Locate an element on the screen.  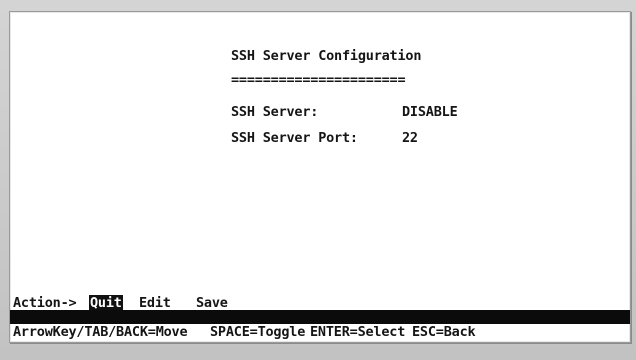
divider-bar is located at coordinates (320, 317).